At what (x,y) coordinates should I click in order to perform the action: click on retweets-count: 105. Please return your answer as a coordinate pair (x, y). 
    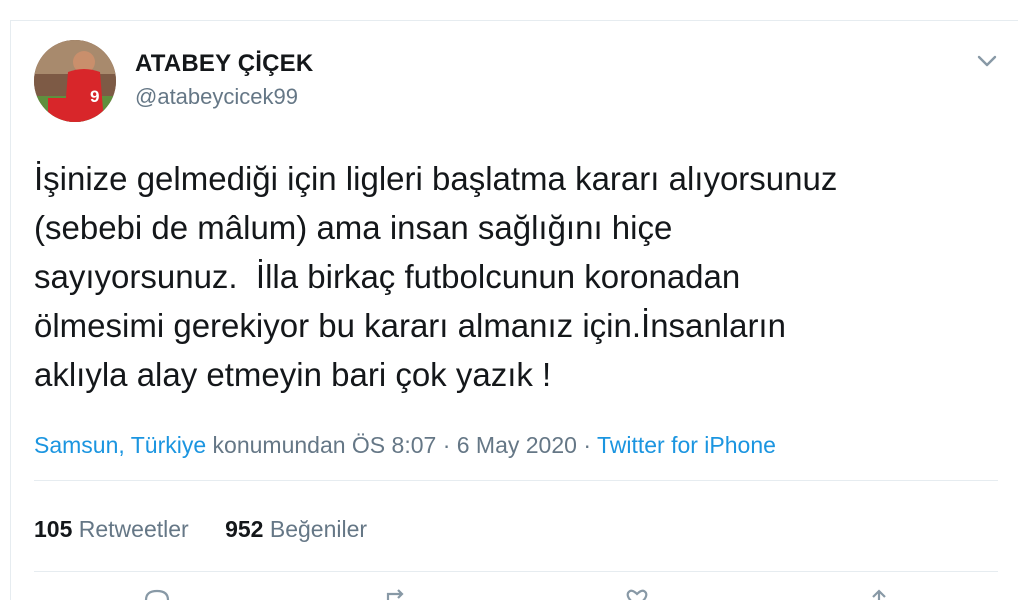
    Looking at the image, I should click on (53, 529).